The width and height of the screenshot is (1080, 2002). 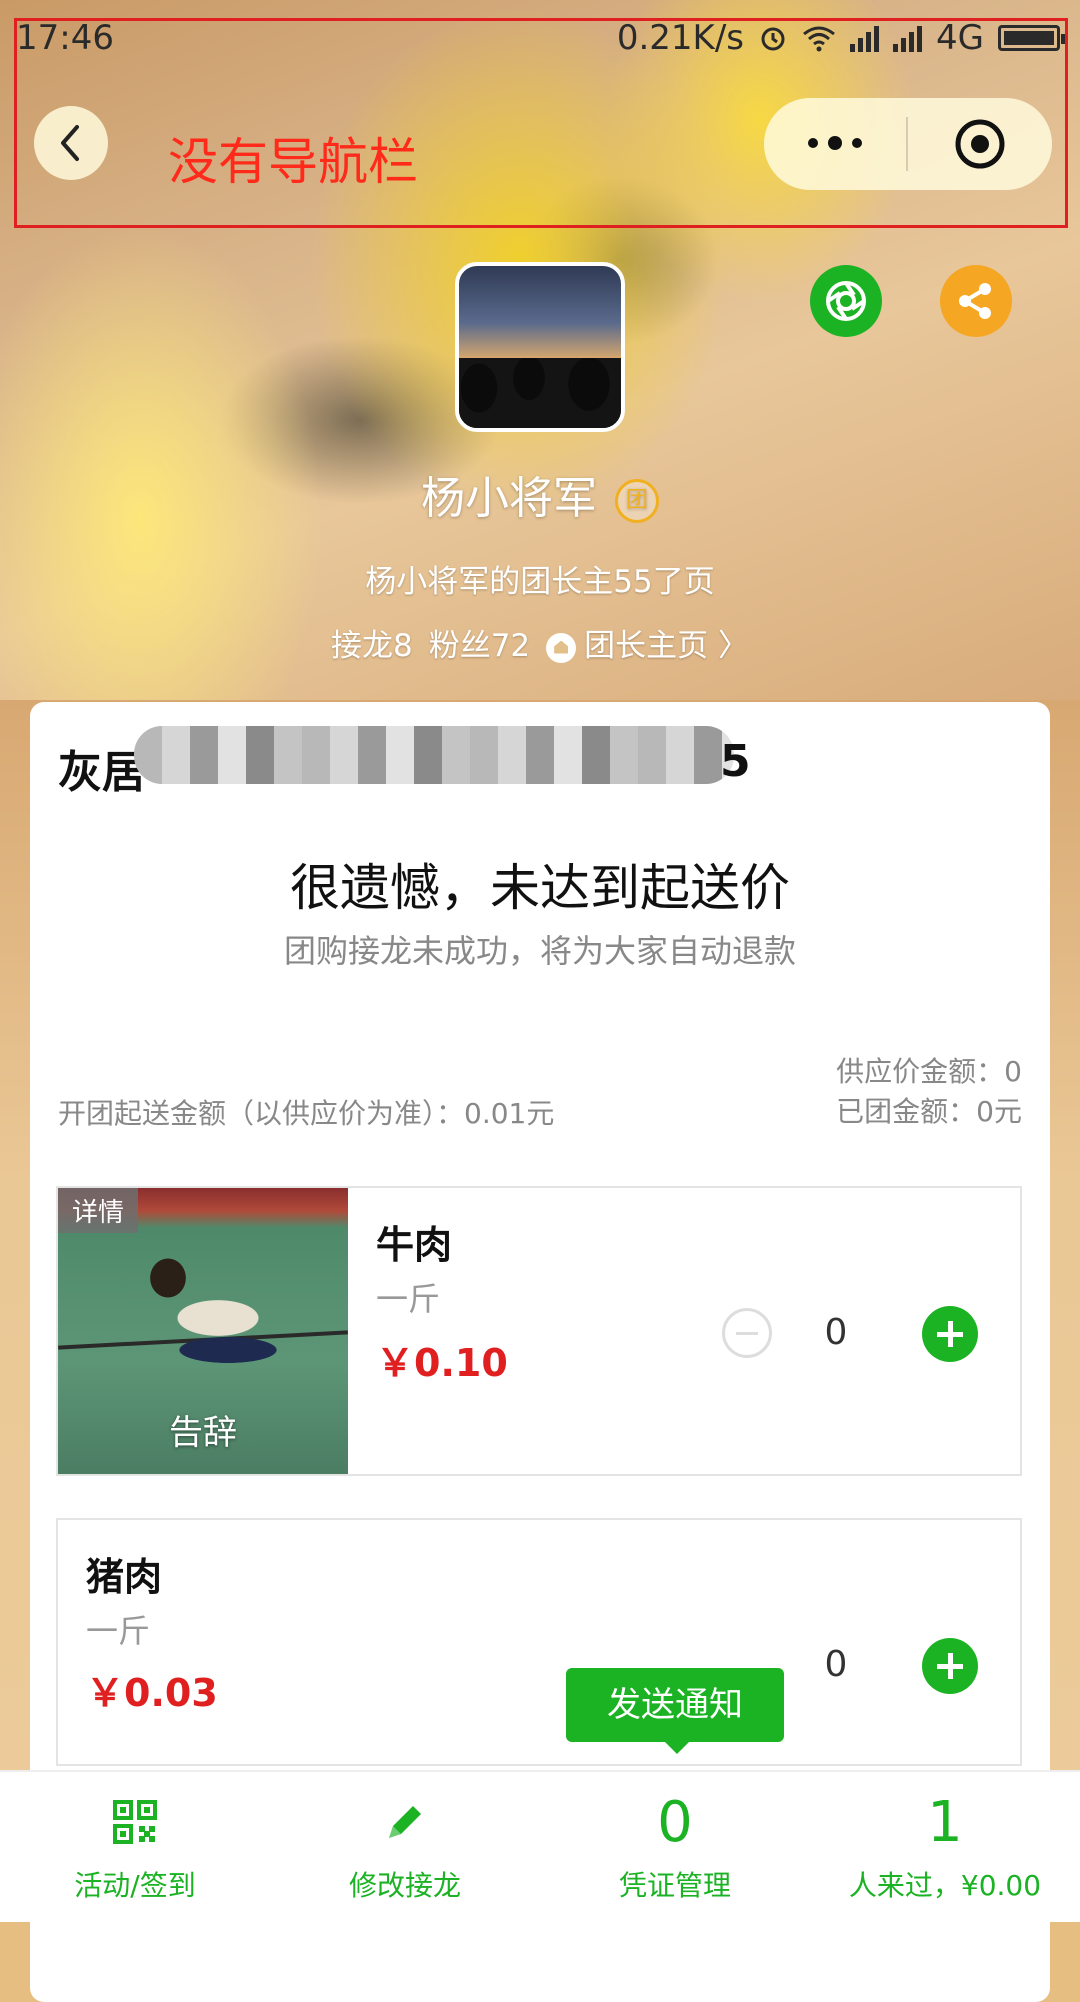 What do you see at coordinates (666, 646) in the screenshot?
I see `leader-home-link: 团长主页 〉` at bounding box center [666, 646].